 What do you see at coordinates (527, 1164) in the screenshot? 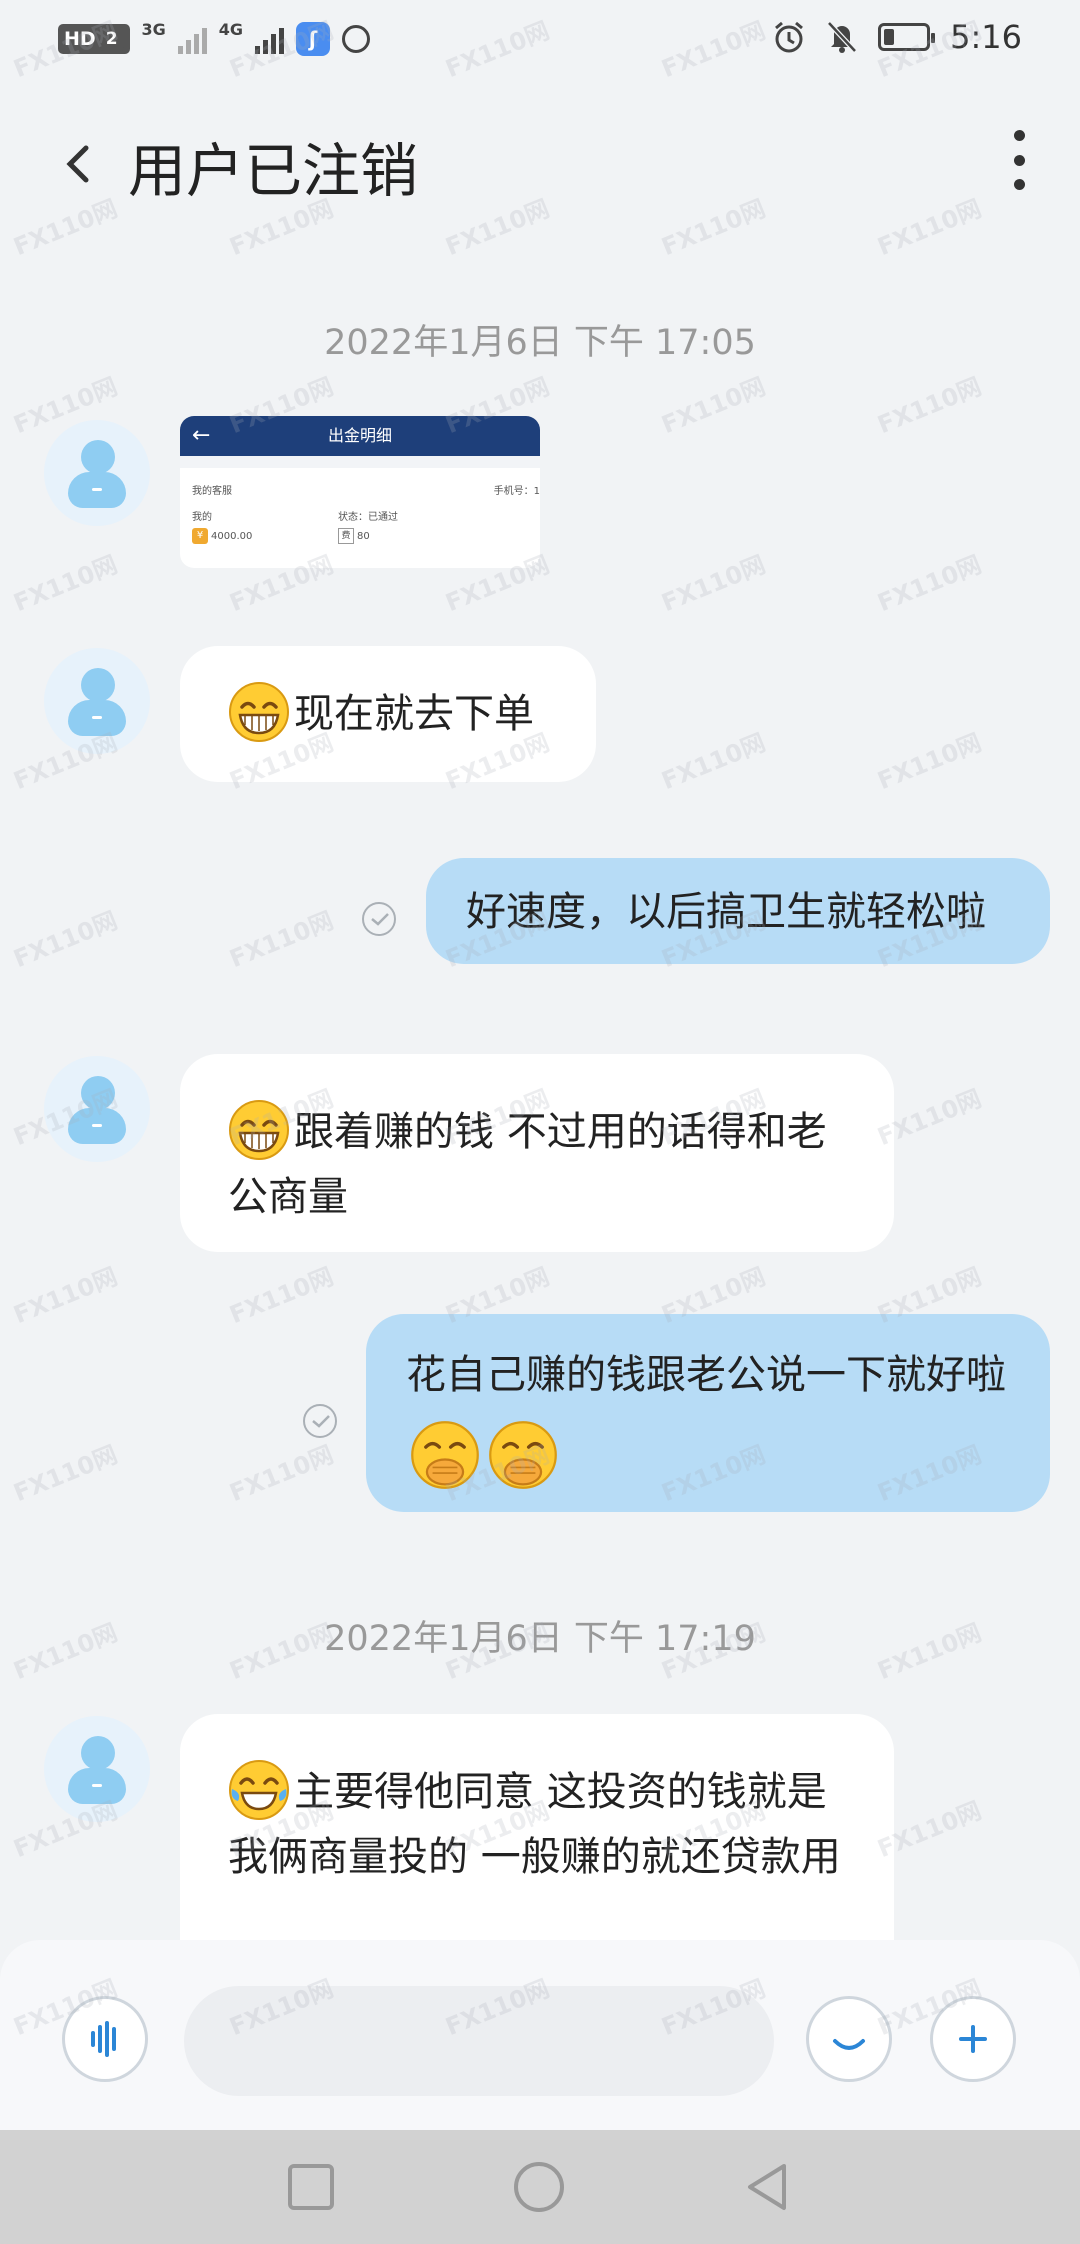
I see `message-text: 跟着赚的钱 不过用的话得和老公商量` at bounding box center [527, 1164].